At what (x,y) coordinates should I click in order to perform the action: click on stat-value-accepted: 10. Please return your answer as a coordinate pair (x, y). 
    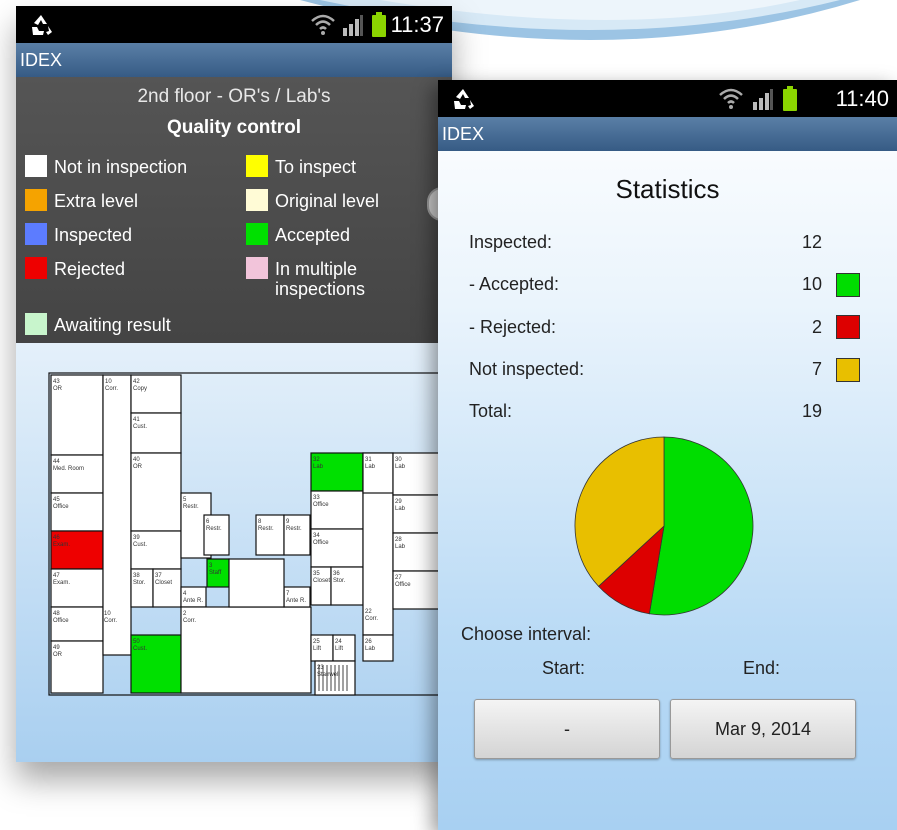
    Looking at the image, I should click on (811, 284).